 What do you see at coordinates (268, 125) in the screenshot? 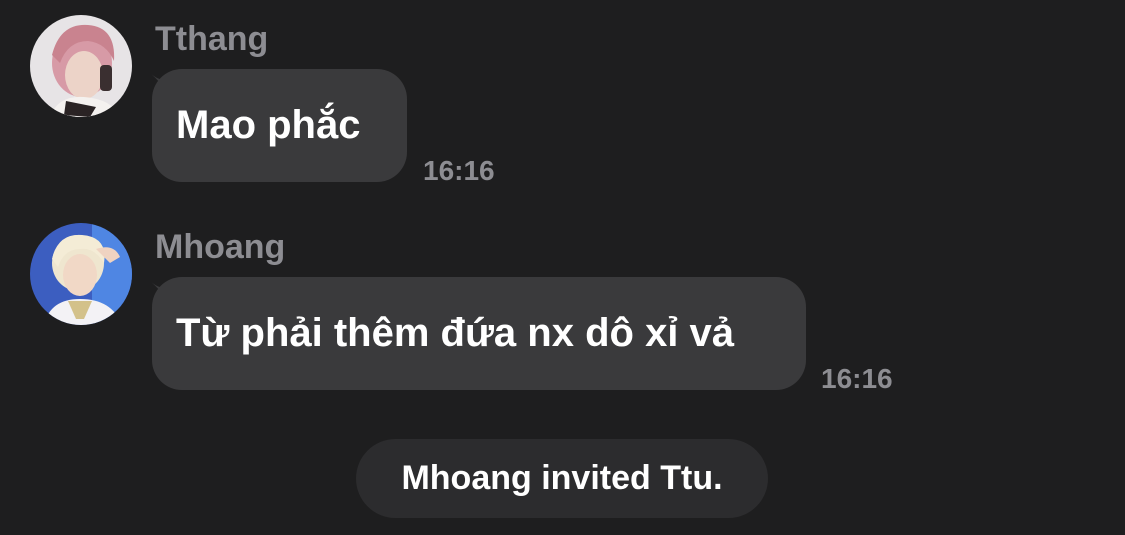
I see `message-text: Mao phắc` at bounding box center [268, 125].